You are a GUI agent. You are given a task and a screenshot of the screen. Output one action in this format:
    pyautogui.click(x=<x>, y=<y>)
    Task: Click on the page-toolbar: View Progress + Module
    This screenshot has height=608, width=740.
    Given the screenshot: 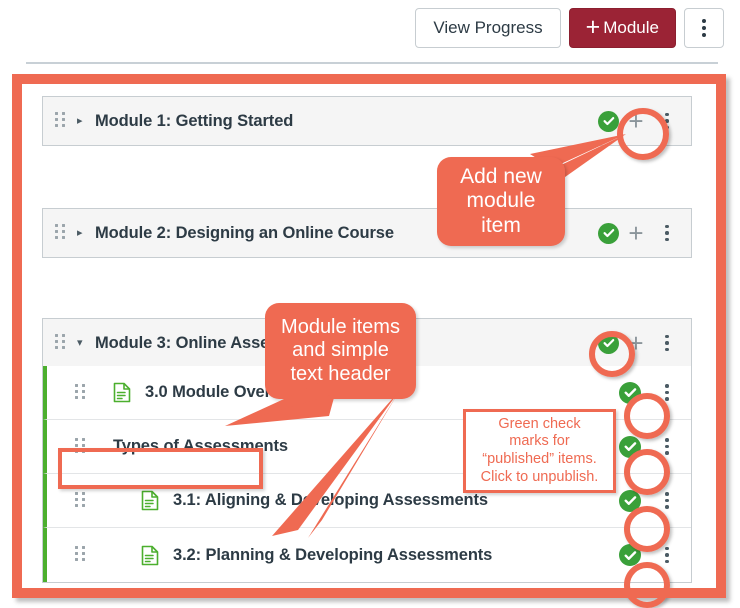 What is the action you would take?
    pyautogui.click(x=370, y=31)
    